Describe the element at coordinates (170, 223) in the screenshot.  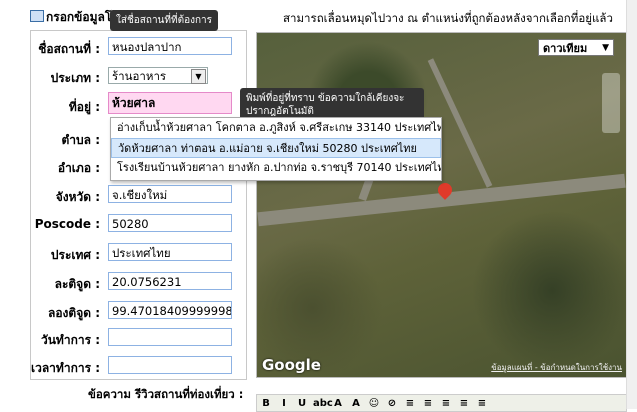
I see `postcode-input: 50280` at that location.